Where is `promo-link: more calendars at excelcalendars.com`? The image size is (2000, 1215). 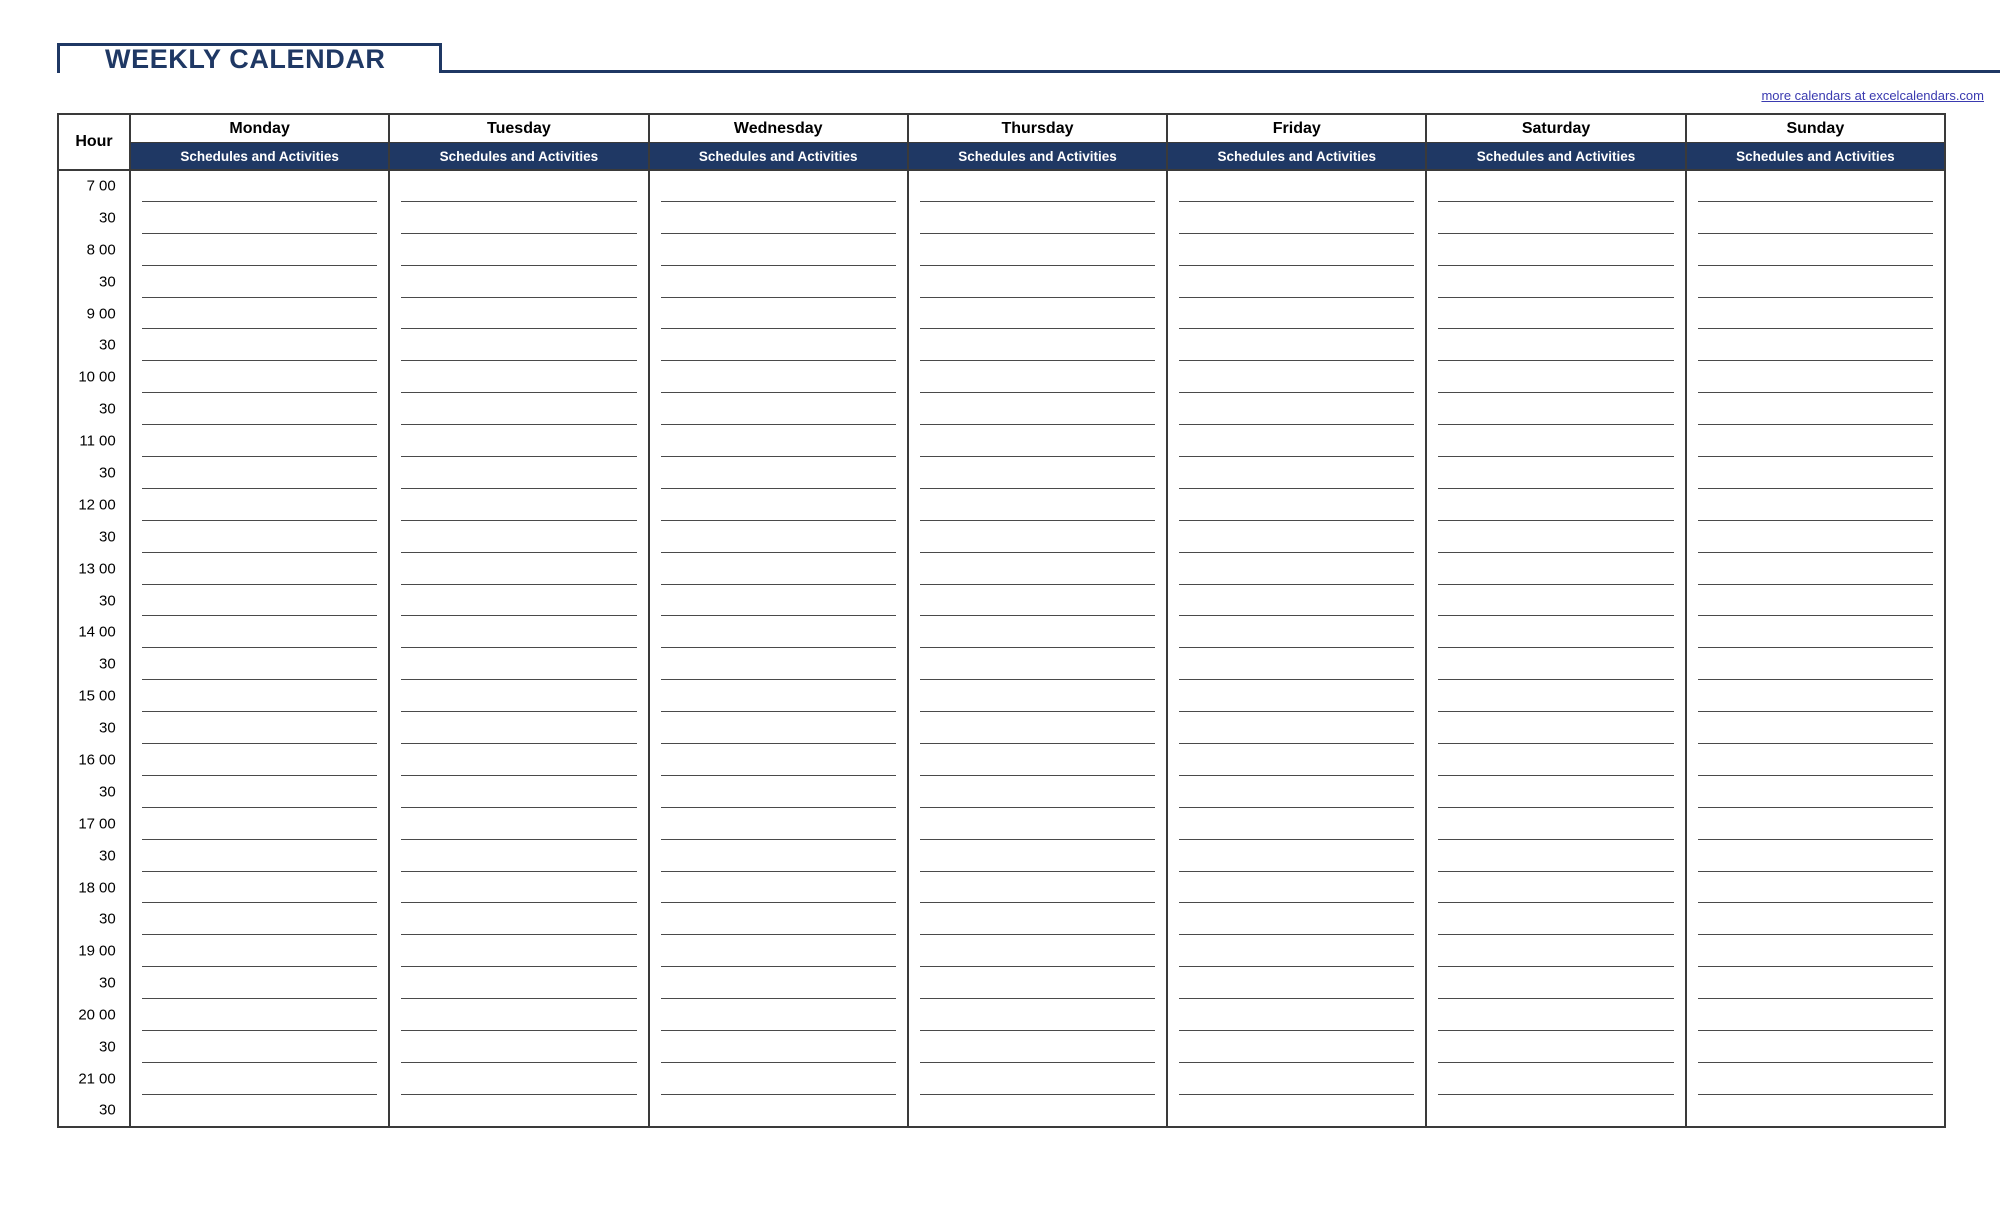
promo-link: more calendars at excelcalendars.com is located at coordinates (1872, 95).